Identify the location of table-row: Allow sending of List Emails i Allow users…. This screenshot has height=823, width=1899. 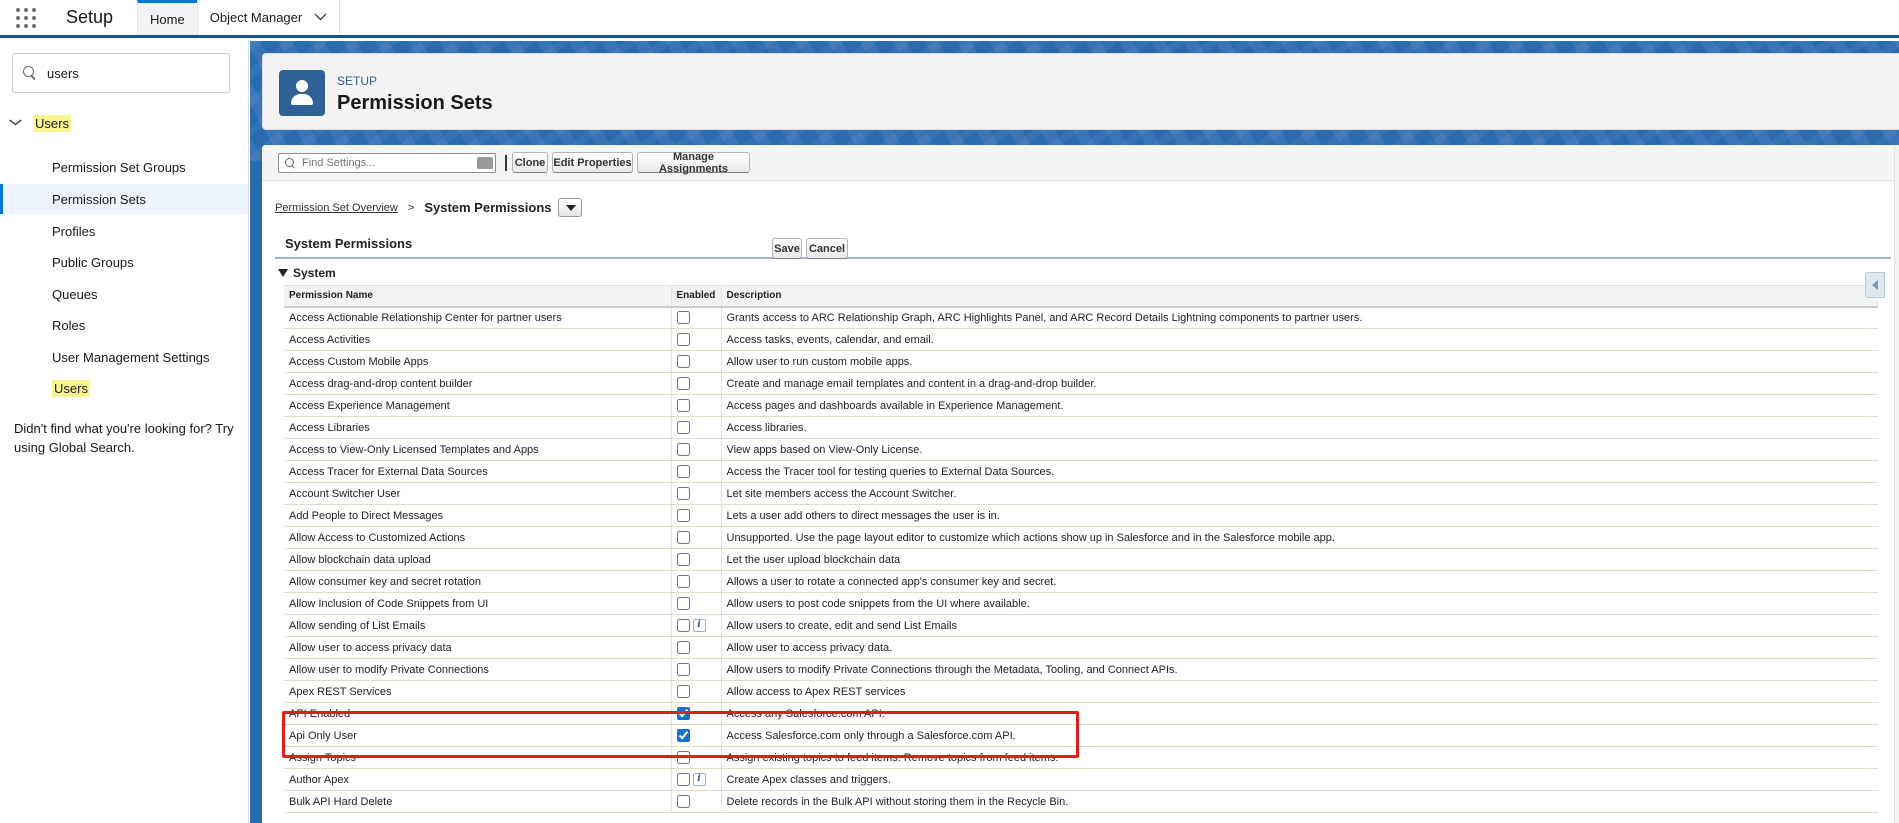
(1081, 625).